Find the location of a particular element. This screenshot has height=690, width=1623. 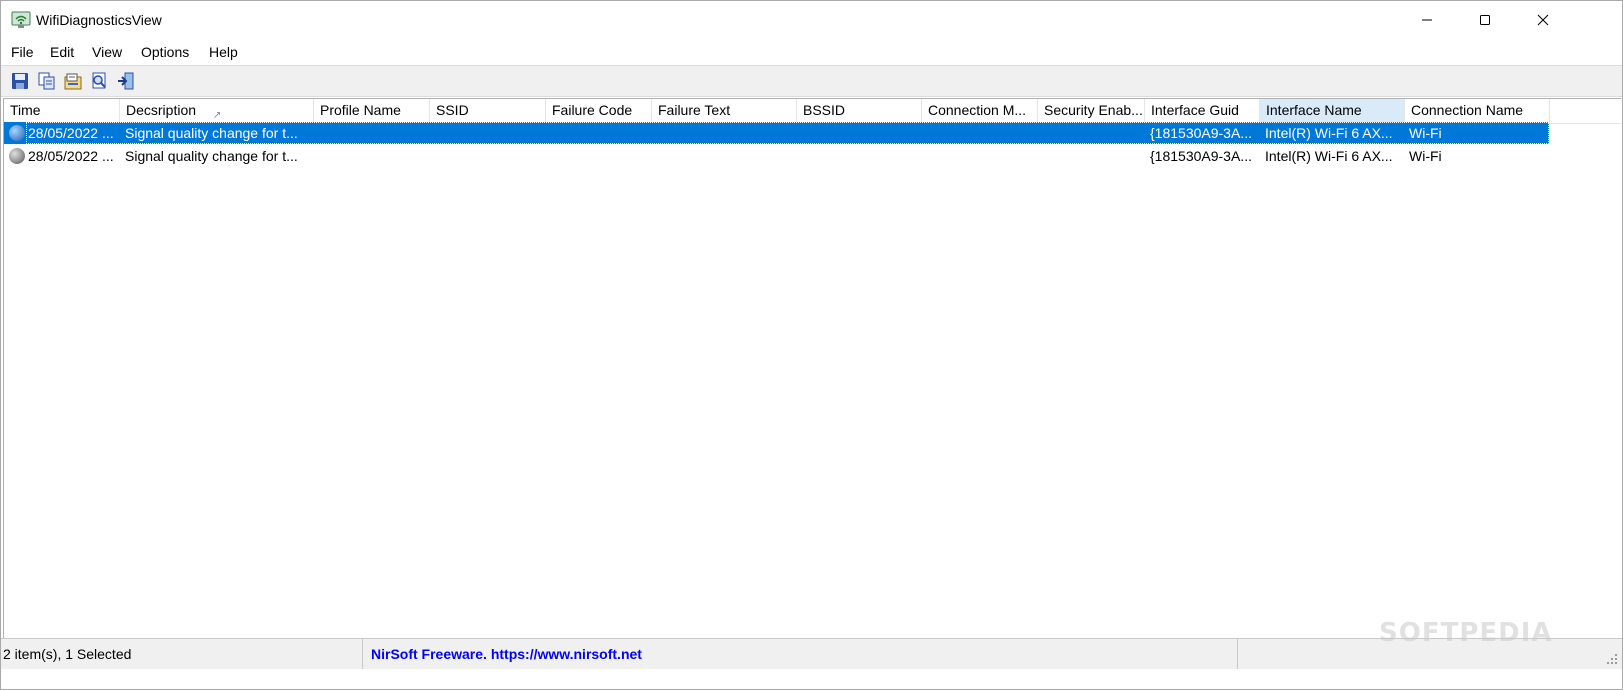

exit-button is located at coordinates (126, 81).